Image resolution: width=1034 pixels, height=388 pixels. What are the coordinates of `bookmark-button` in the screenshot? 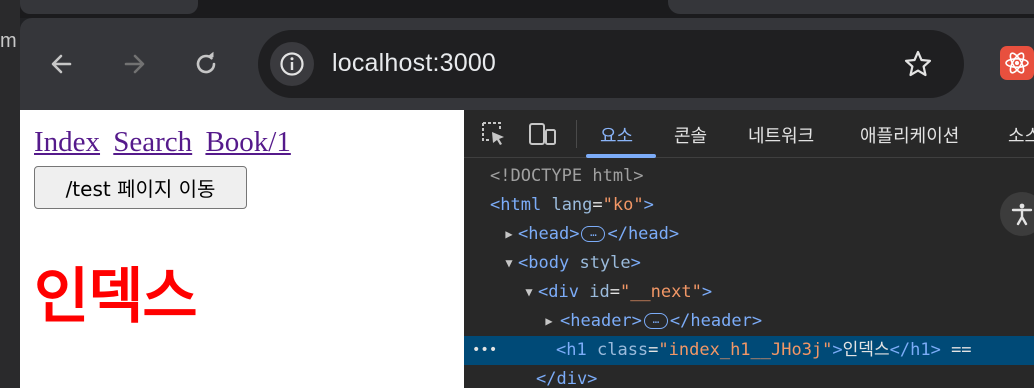 It's located at (918, 64).